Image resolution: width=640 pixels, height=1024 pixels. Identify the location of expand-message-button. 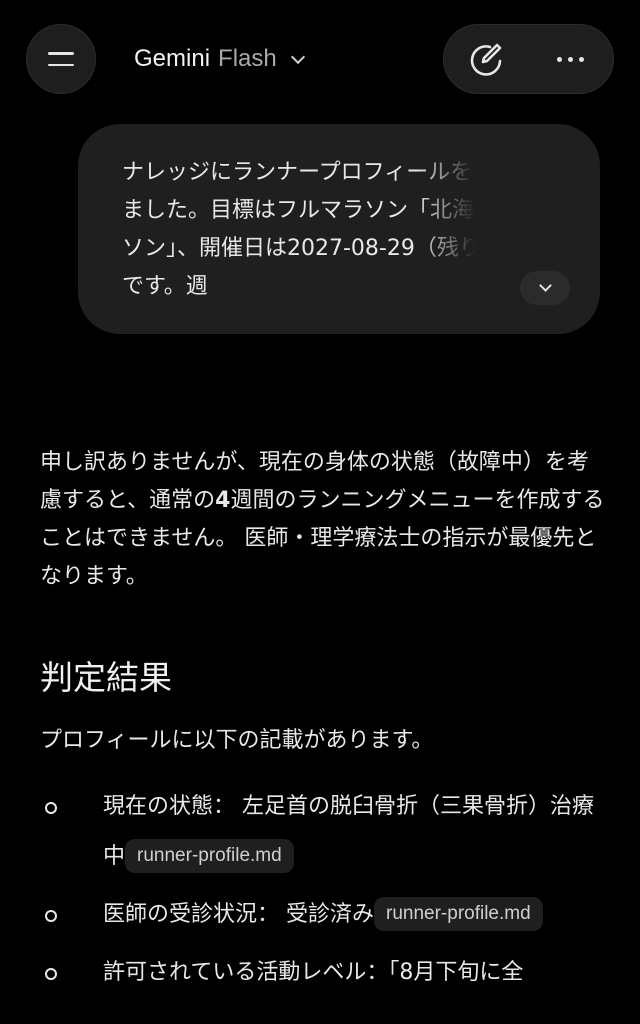
(545, 288).